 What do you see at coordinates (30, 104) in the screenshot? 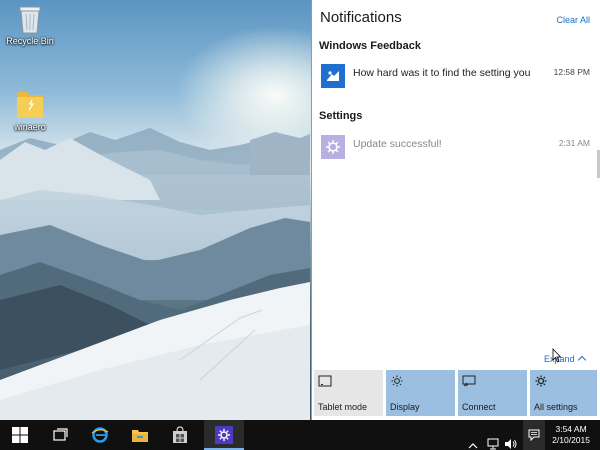
I see `folder-icon` at bounding box center [30, 104].